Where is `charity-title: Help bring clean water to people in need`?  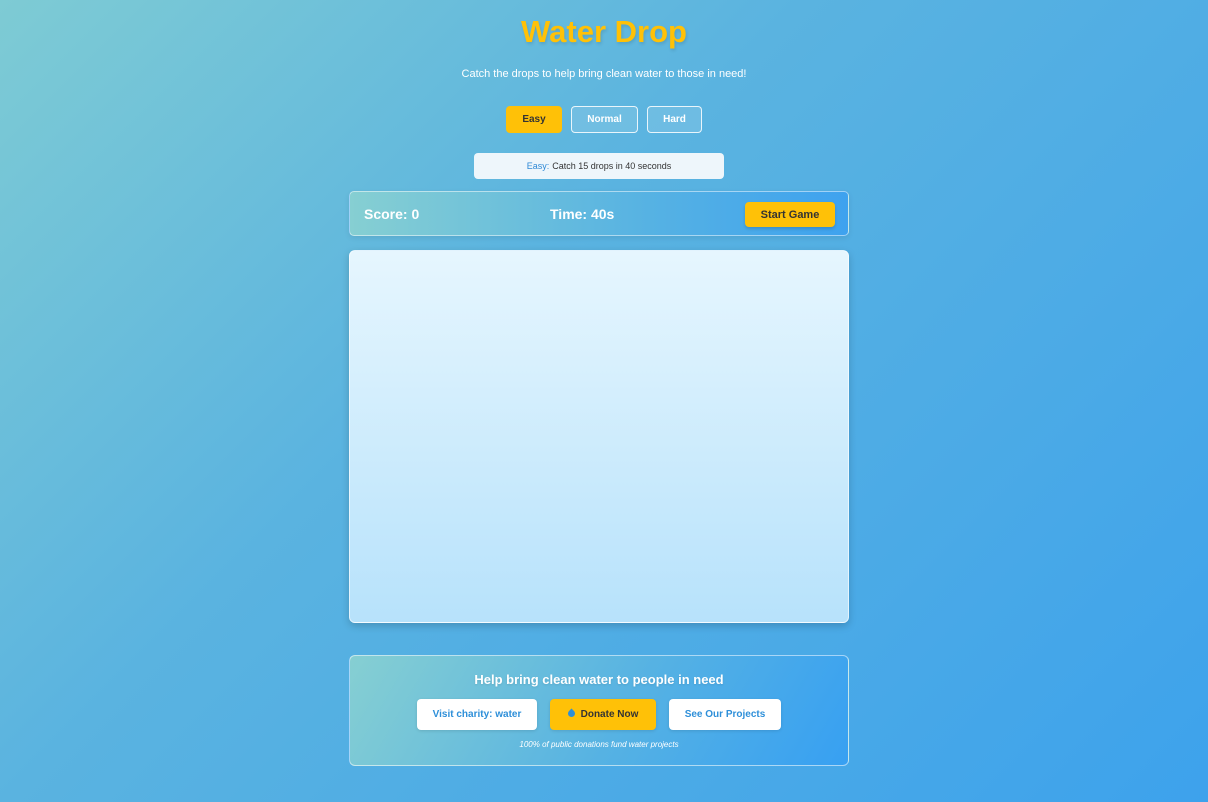 charity-title: Help bring clean water to people in need is located at coordinates (599, 679).